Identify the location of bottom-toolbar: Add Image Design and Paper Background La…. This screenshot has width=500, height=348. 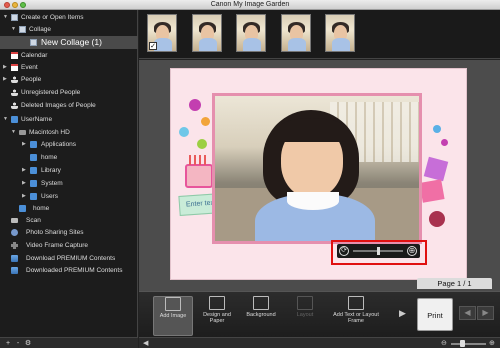
(319, 314).